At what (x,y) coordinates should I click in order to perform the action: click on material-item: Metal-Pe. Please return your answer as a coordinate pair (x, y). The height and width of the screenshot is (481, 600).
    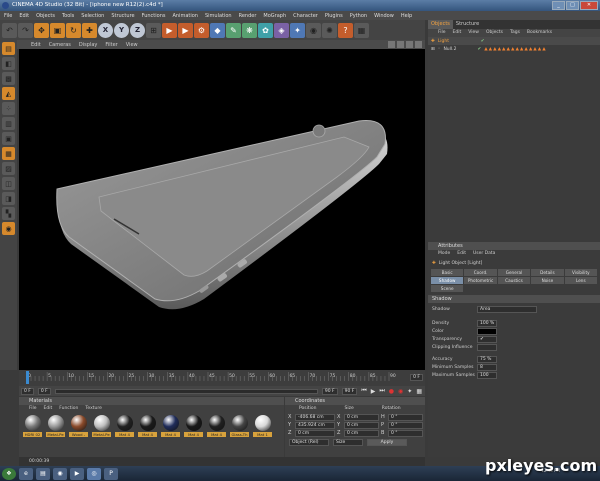
    Looking at the image, I should click on (101, 426).